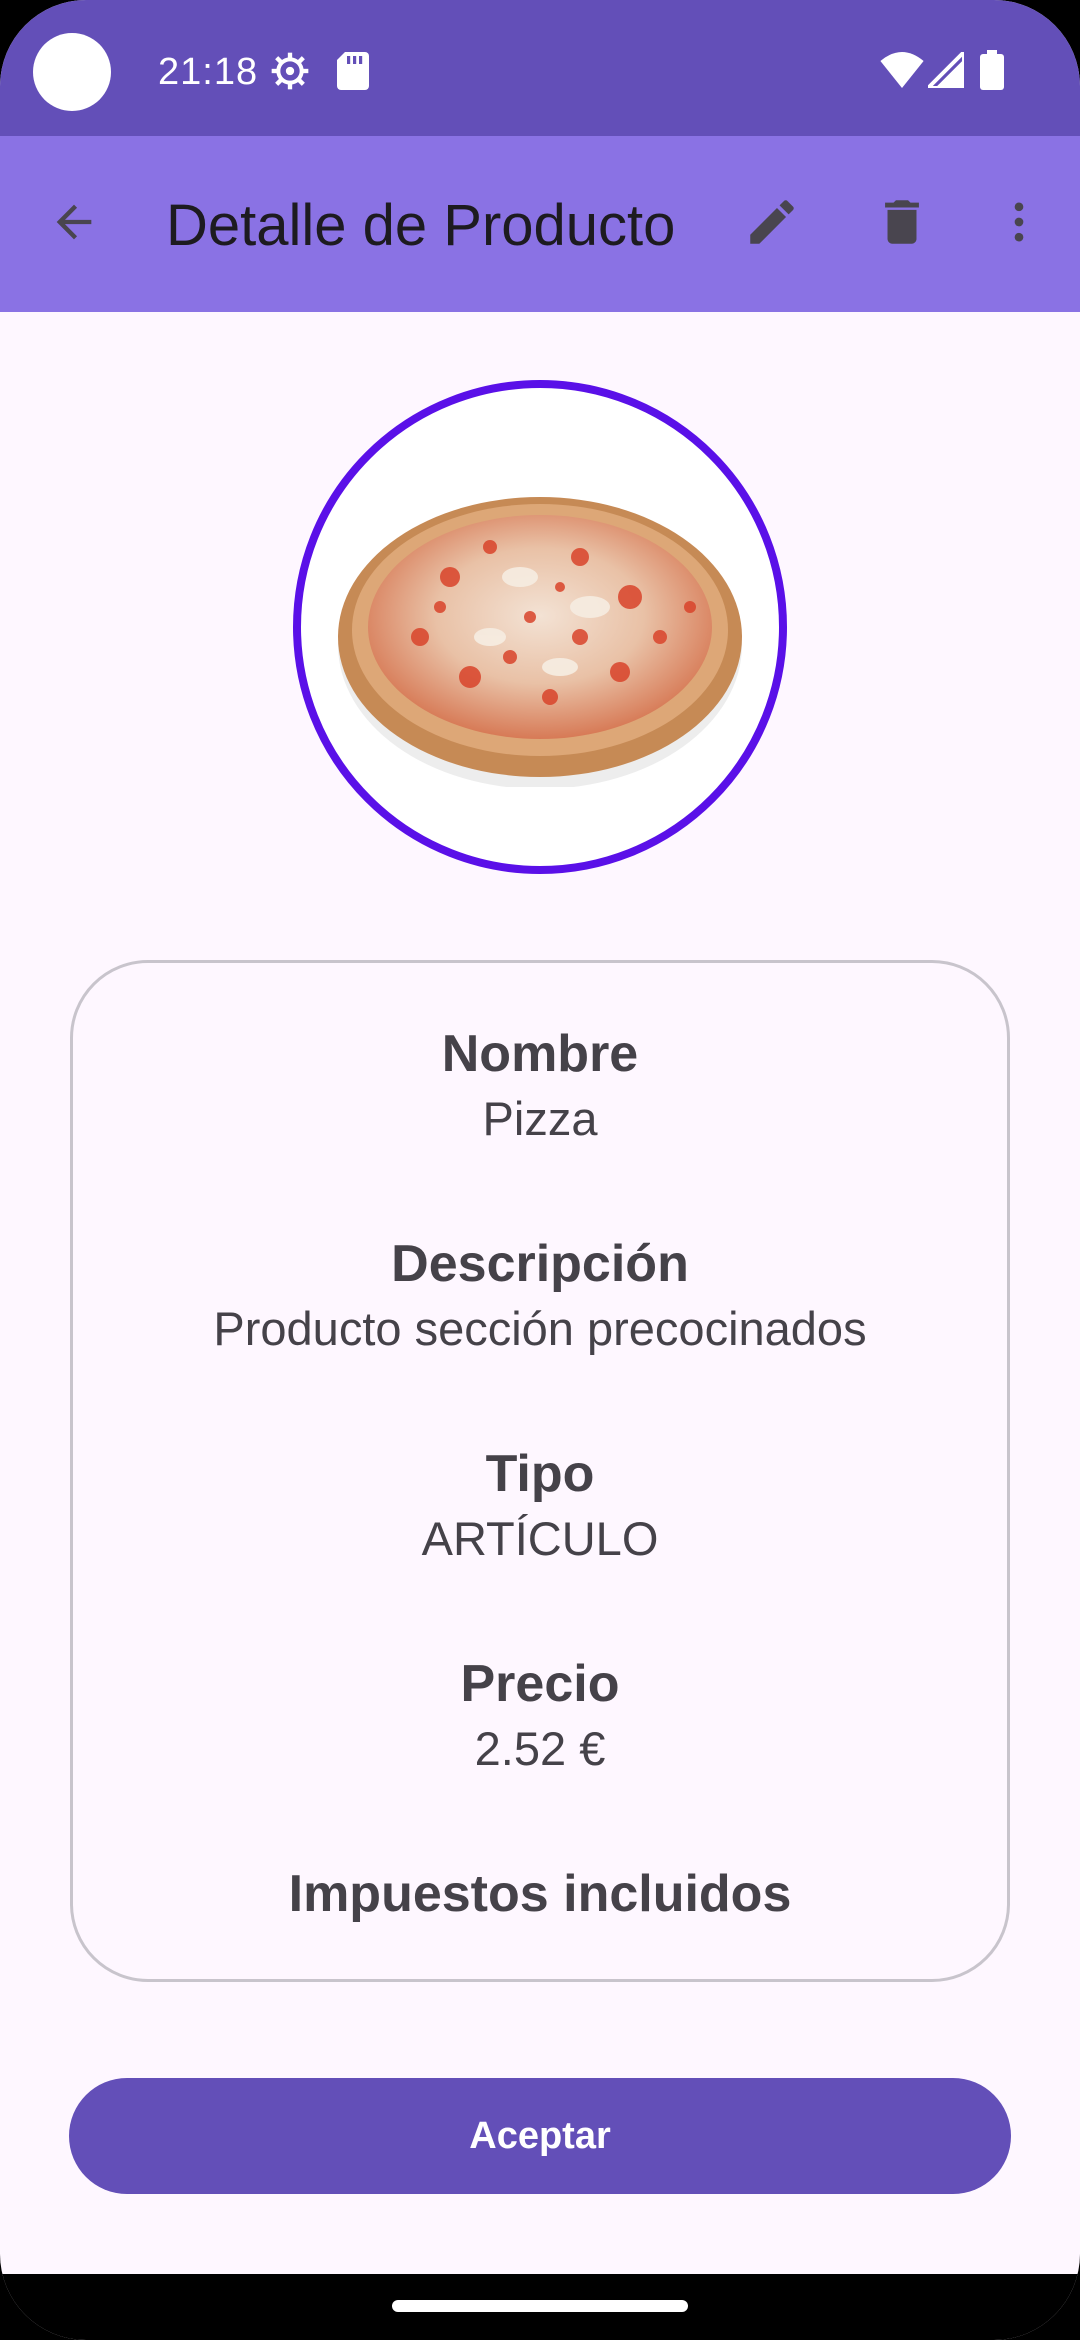  What do you see at coordinates (540, 1538) in the screenshot?
I see `field-value: ARTÍCULO` at bounding box center [540, 1538].